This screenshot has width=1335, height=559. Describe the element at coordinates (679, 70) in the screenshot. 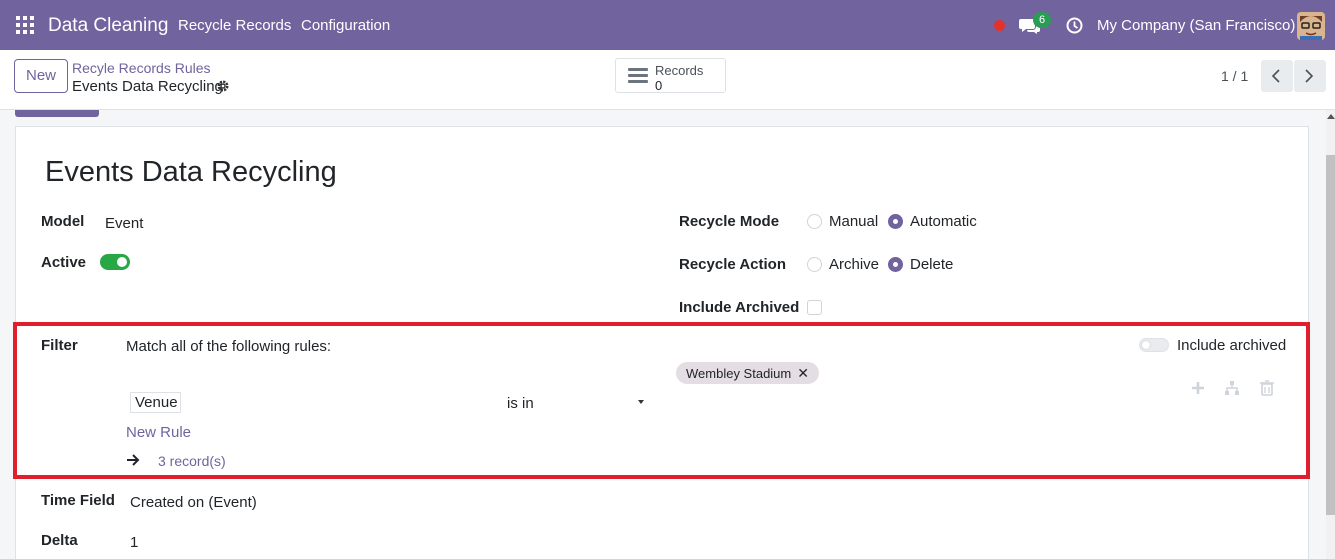

I see `stat-label: Records` at that location.